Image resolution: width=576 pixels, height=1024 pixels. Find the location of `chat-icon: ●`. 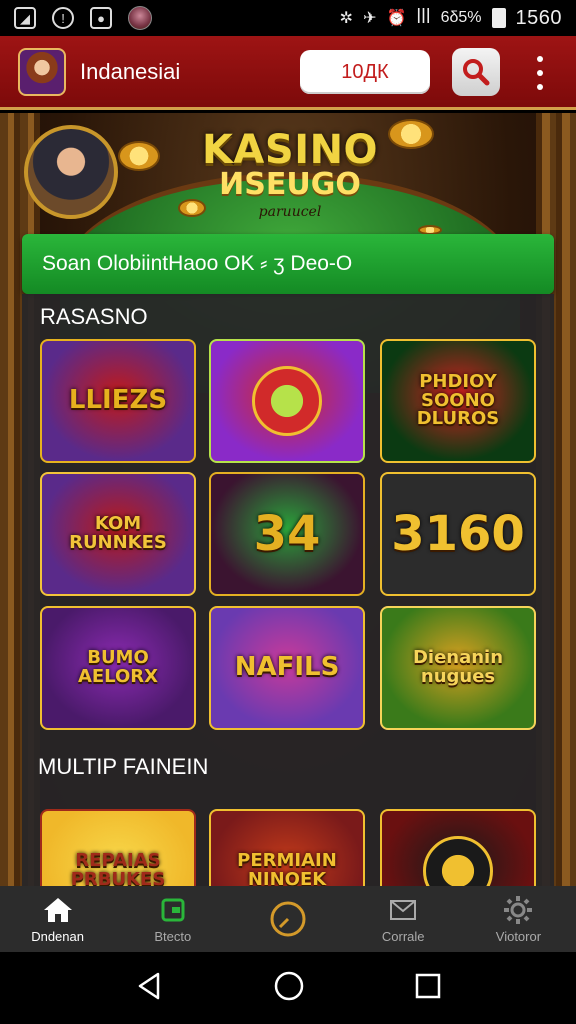

chat-icon: ● is located at coordinates (101, 18).